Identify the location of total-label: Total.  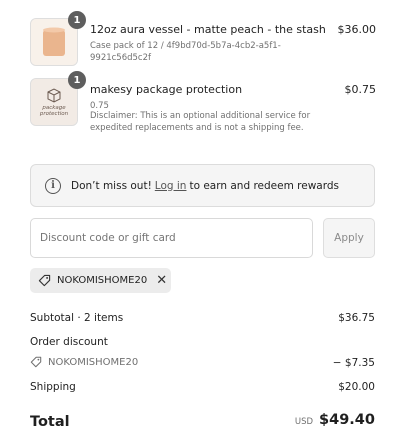
(50, 422).